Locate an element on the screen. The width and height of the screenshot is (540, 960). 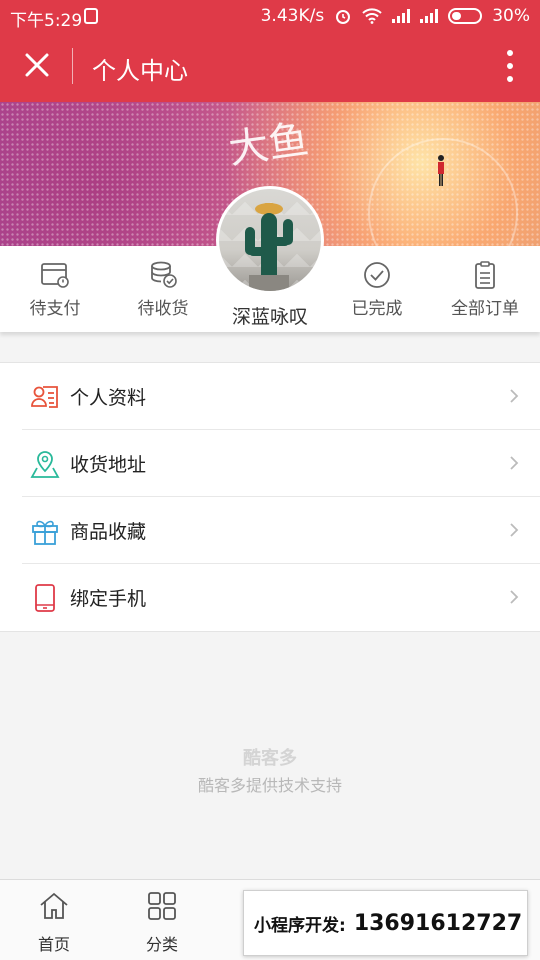
tab-category: 分类 is located at coordinates (162, 920).